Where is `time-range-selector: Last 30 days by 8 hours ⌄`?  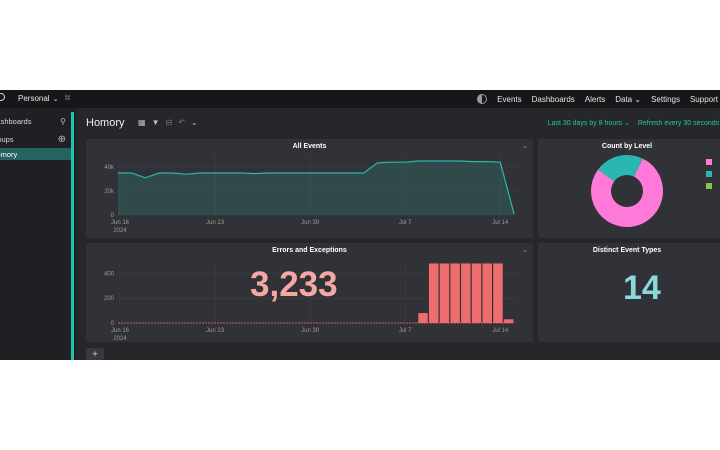
time-range-selector: Last 30 days by 8 hours ⌄ is located at coordinates (589, 123).